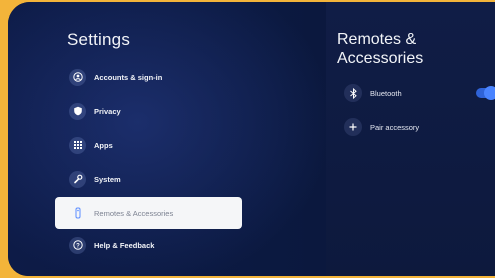 The image size is (495, 278). What do you see at coordinates (489, 93) in the screenshot?
I see `bluetooth-toggle-knob` at bounding box center [489, 93].